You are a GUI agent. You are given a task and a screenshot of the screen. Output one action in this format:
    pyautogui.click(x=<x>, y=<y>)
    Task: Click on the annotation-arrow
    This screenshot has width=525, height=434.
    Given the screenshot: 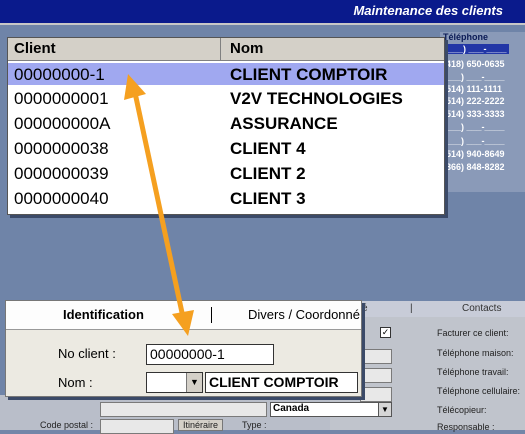 What is the action you would take?
    pyautogui.click(x=159, y=205)
    